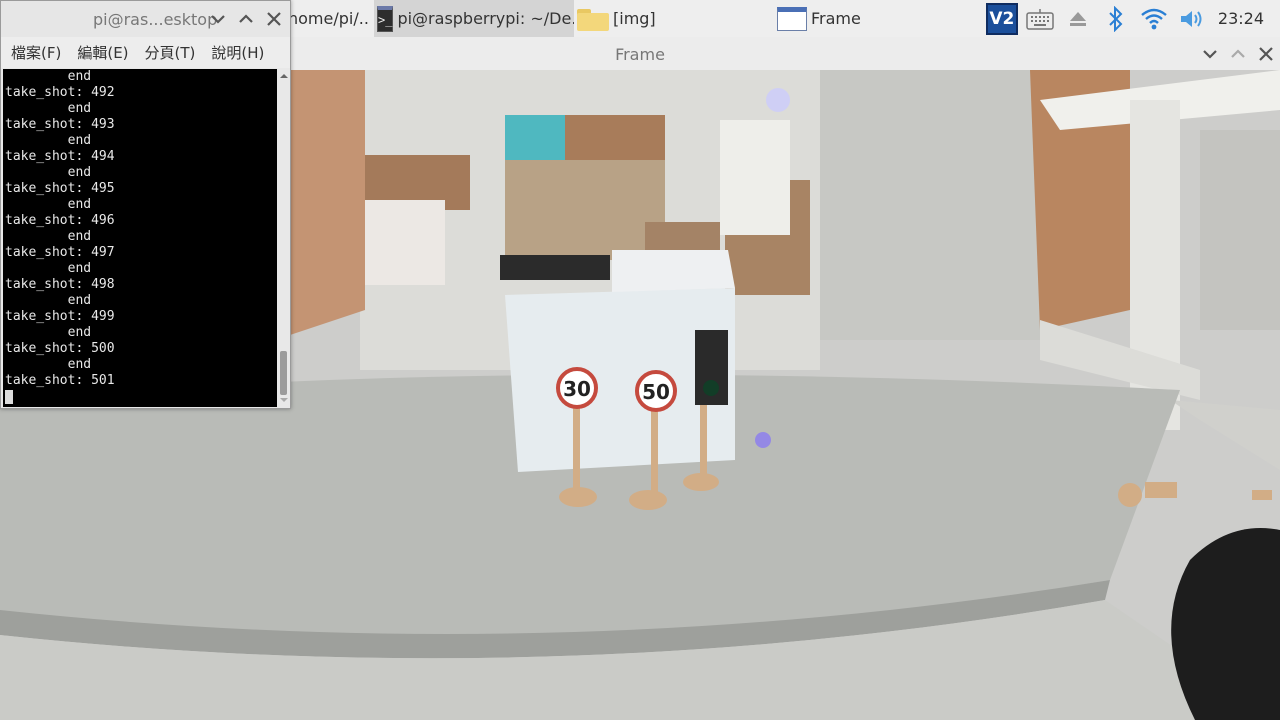 Image resolution: width=1280 pixels, height=720 pixels. I want to click on eject-icon, so click(1078, 19).